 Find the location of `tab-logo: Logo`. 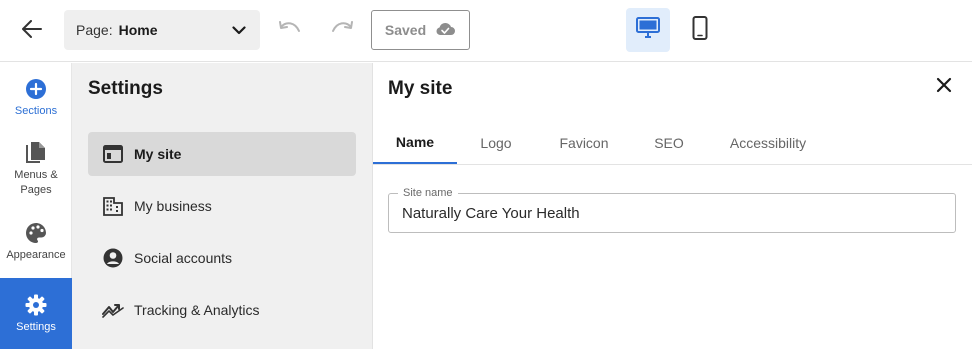

tab-logo: Logo is located at coordinates (496, 143).